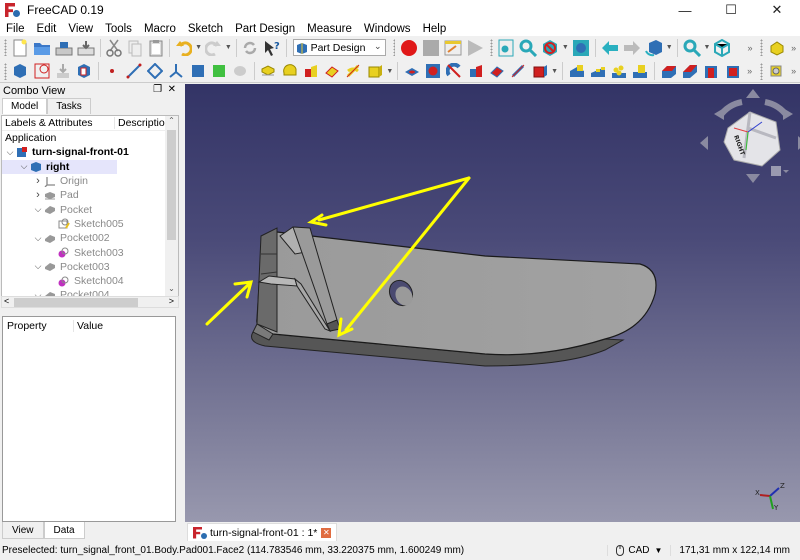 The height and width of the screenshot is (560, 800). Describe the element at coordinates (339, 47) in the screenshot. I see `workbench-selector: Part Design ⌄` at that location.